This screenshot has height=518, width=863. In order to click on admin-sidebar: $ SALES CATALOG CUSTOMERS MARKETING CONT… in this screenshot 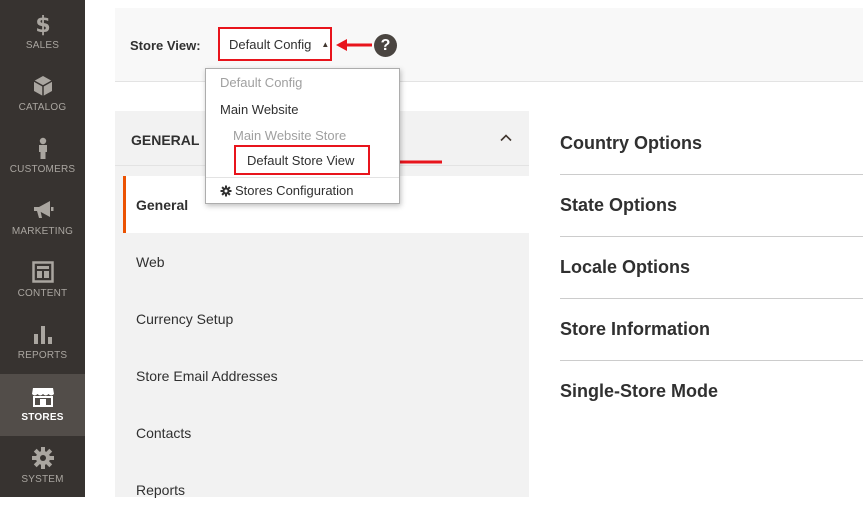, I will do `click(42, 248)`.